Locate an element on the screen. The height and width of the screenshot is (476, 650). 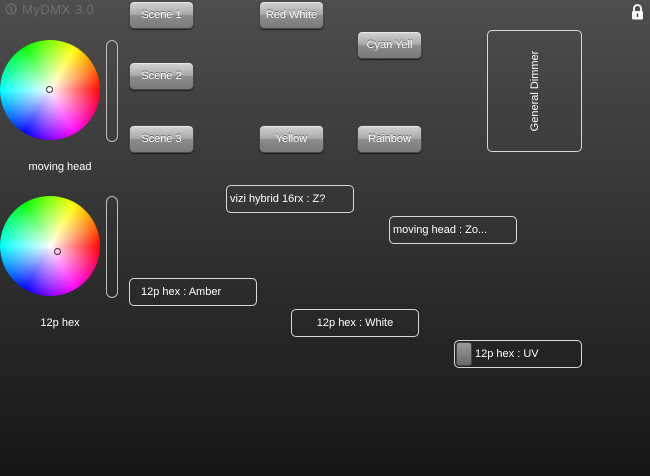
fixture-12p-hex-white: 12p hex : White is located at coordinates (355, 323).